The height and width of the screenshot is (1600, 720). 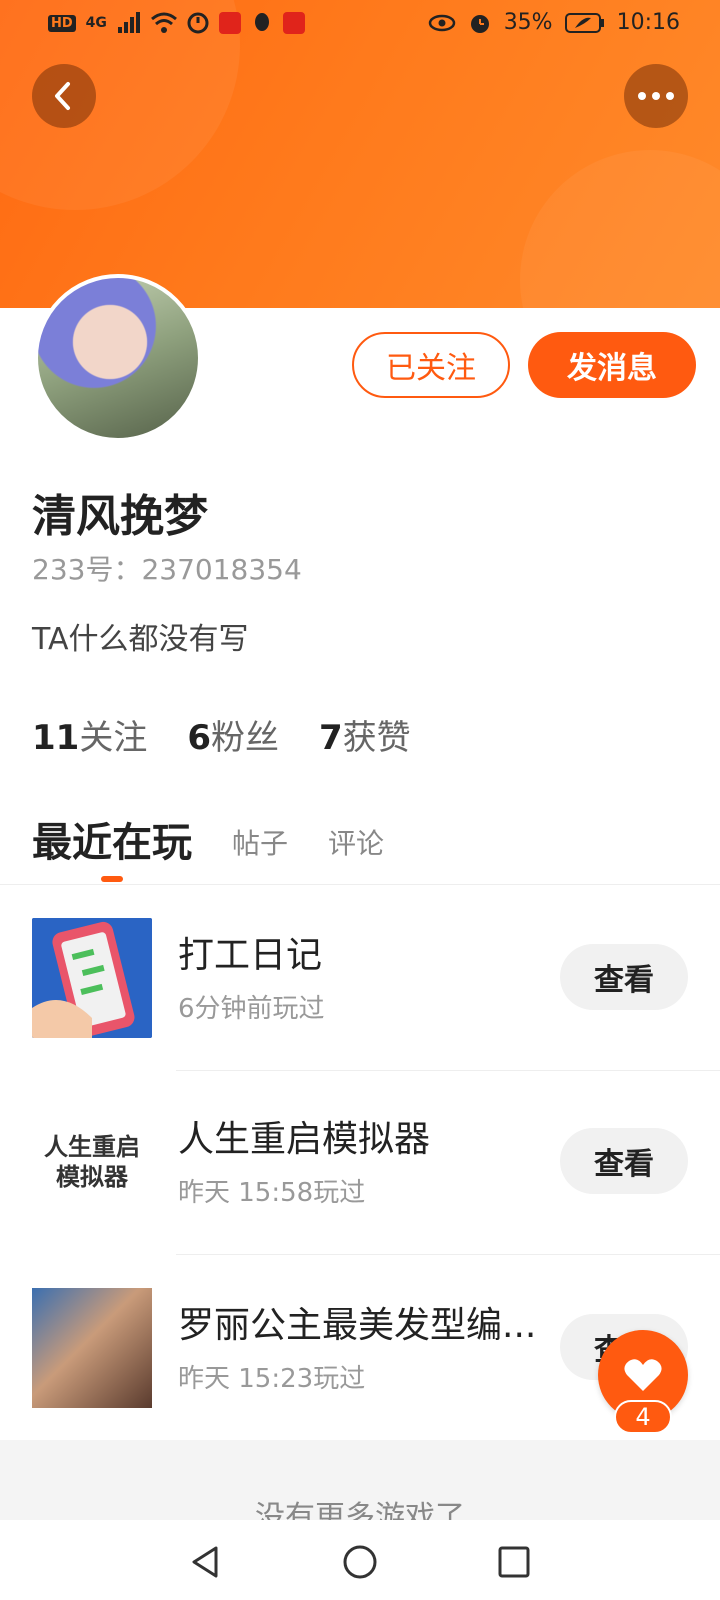 I want to click on stat-label: 获赞, so click(x=376, y=738).